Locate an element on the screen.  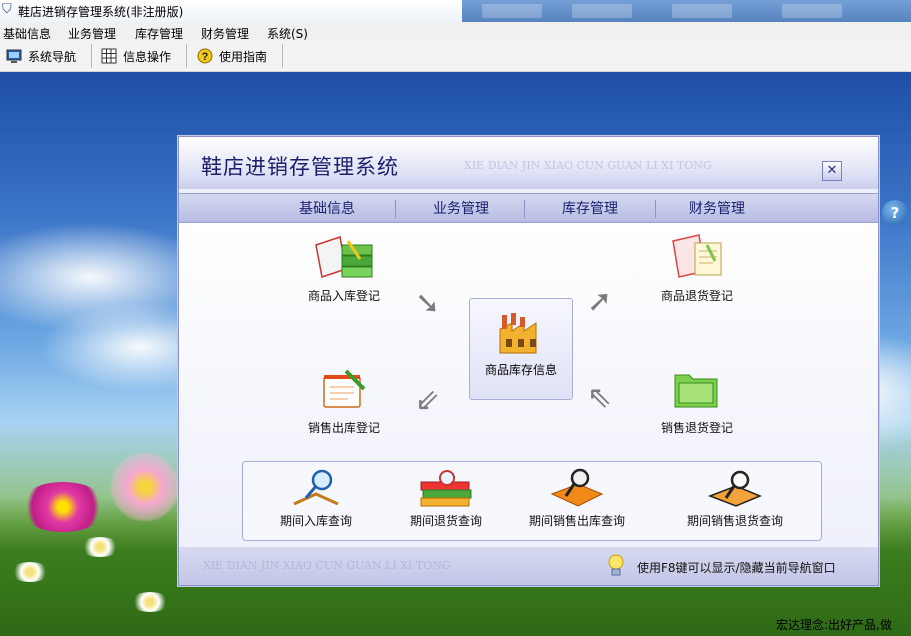
query-stock-in: 期间入库查询 is located at coordinates (316, 498).